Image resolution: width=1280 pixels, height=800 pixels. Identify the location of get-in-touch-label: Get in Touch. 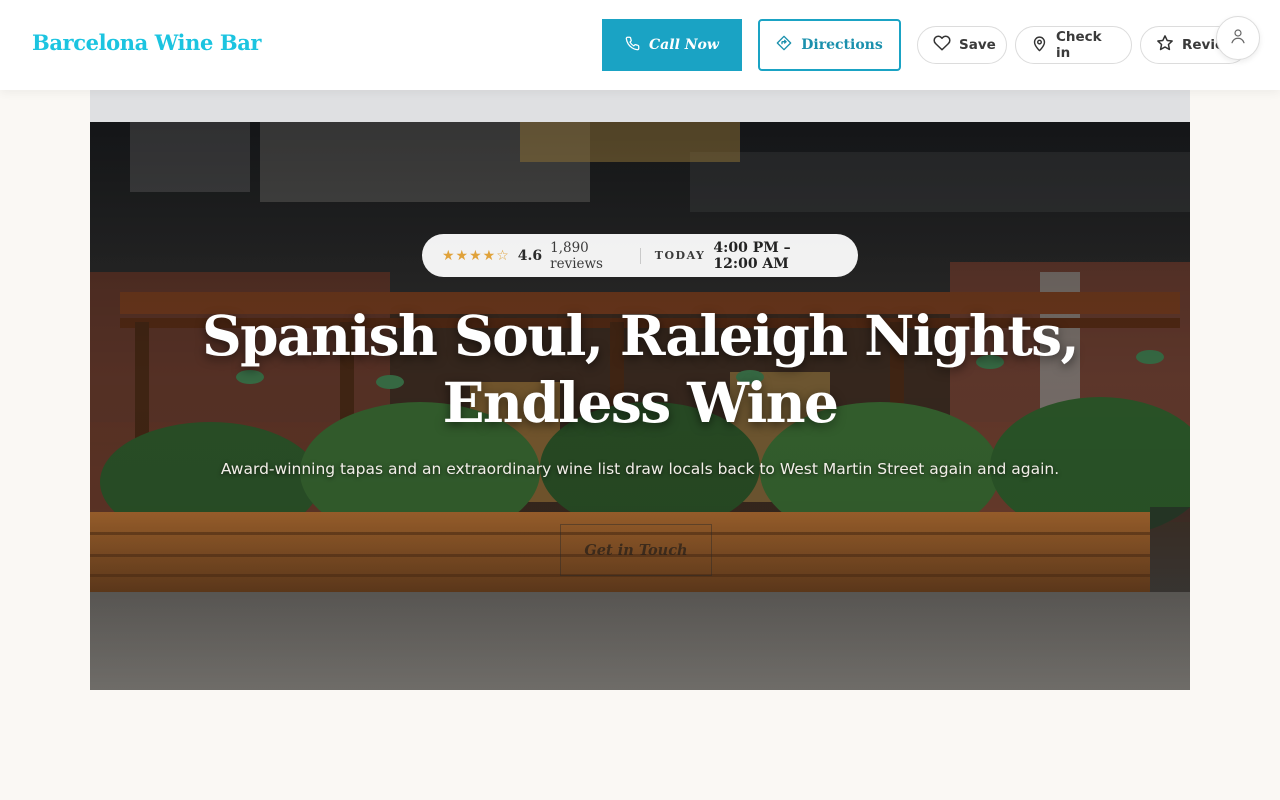
(636, 550).